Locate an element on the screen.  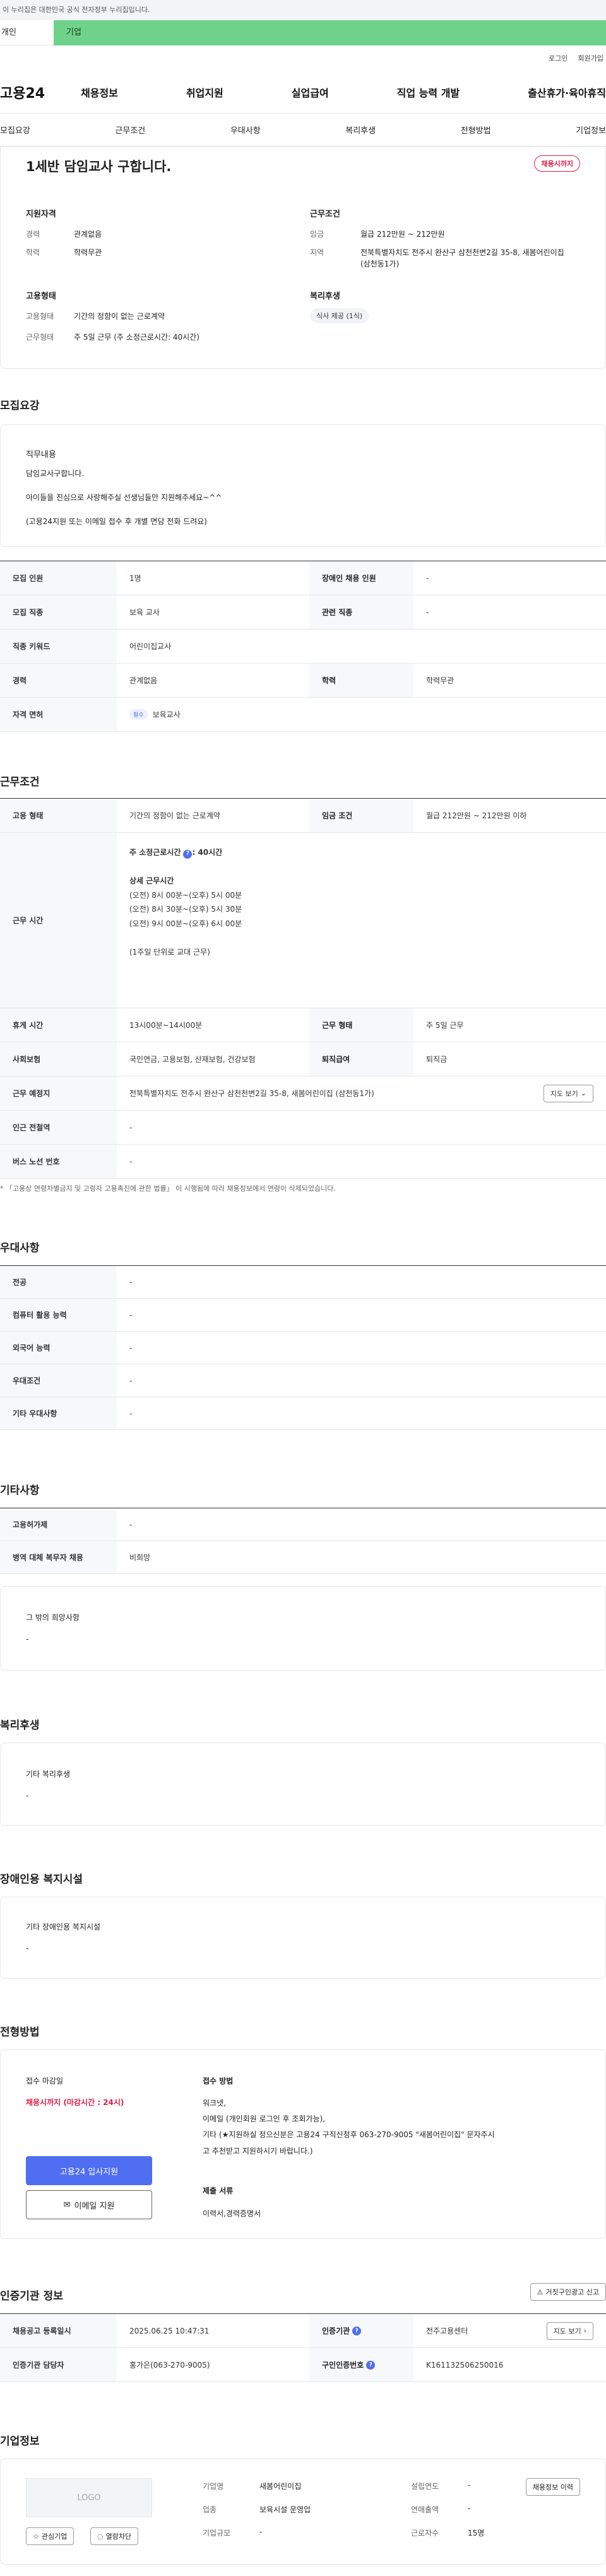
field-label: 업종 is located at coordinates (210, 2509).